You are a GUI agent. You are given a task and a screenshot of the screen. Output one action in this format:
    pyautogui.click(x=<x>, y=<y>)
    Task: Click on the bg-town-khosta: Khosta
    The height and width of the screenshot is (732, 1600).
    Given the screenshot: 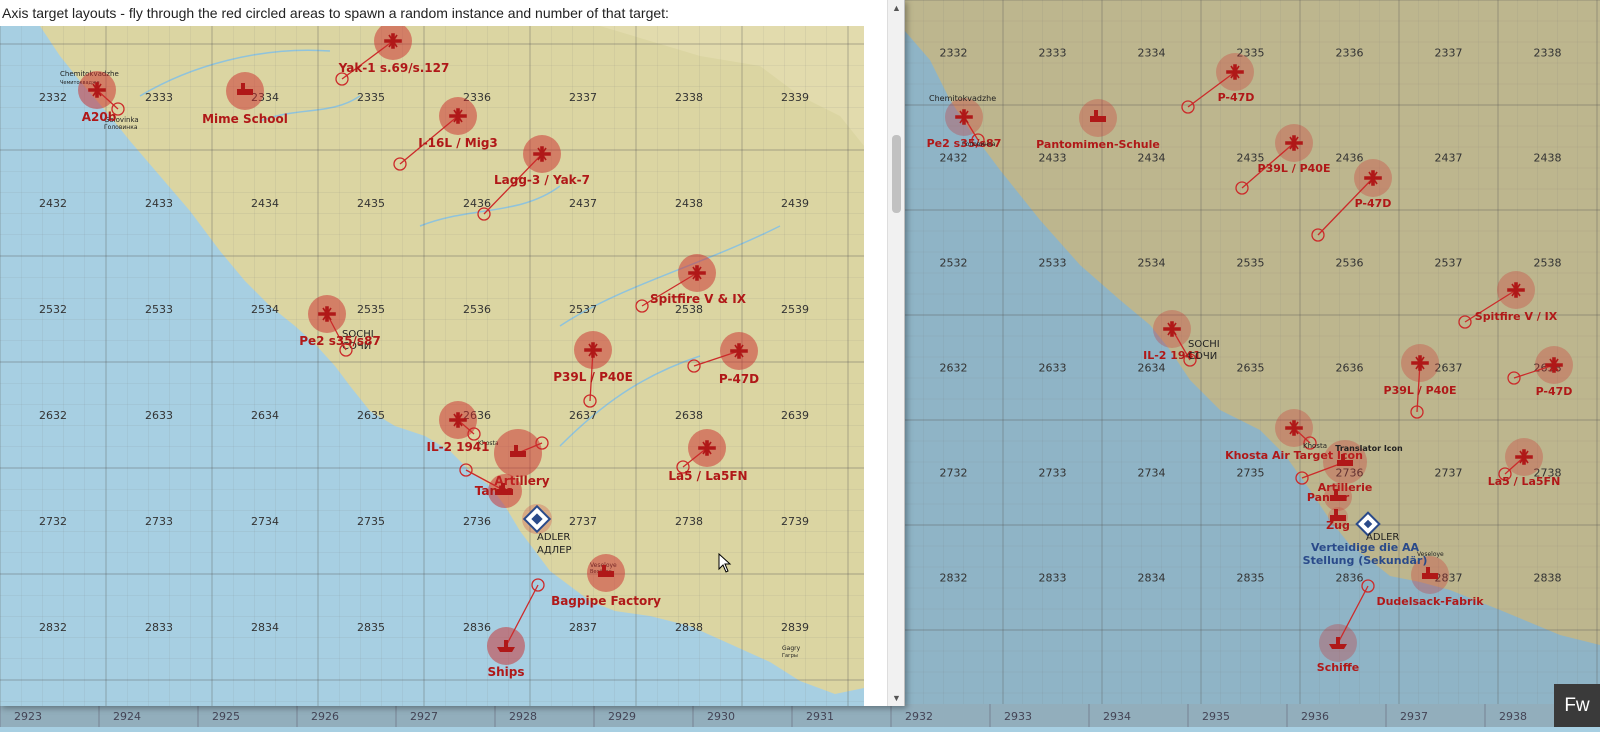 What is the action you would take?
    pyautogui.click(x=1315, y=446)
    